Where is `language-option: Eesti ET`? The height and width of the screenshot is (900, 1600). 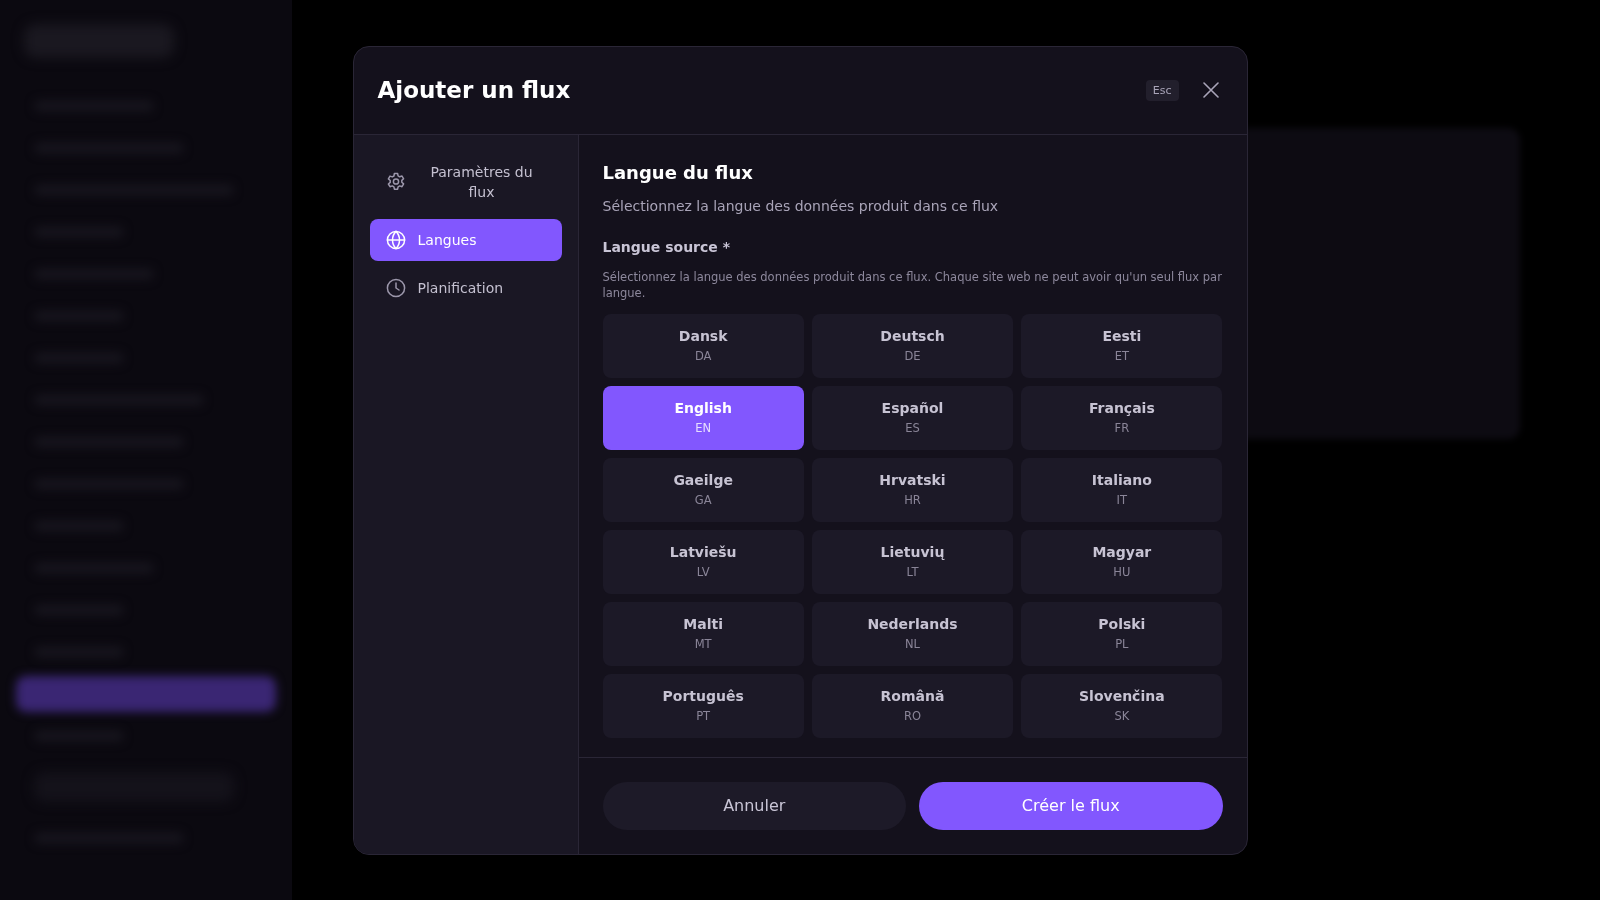
language-option: Eesti ET is located at coordinates (1122, 345).